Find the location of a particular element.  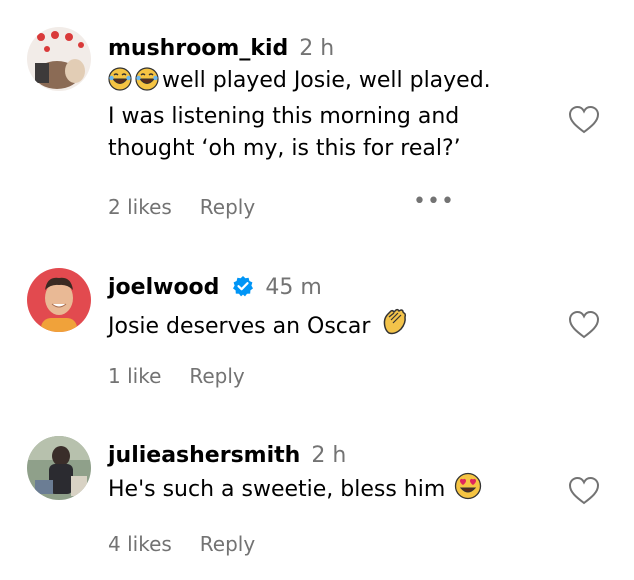

comment-meta: 1 like Reply is located at coordinates (190, 376).